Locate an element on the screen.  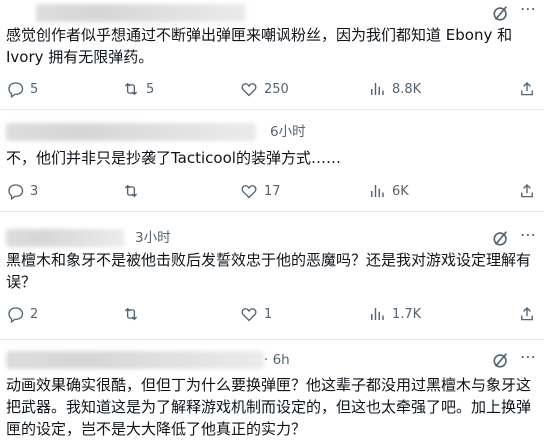
post-actions: 3 17 6K is located at coordinates (272, 191).